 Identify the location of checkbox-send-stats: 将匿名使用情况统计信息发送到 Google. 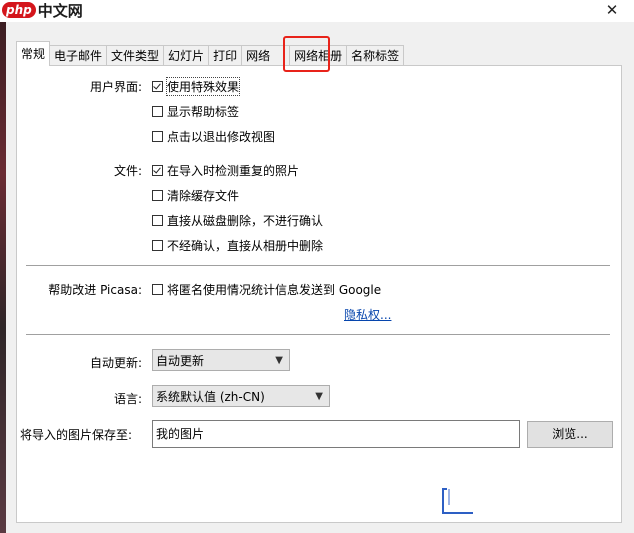
(266, 289).